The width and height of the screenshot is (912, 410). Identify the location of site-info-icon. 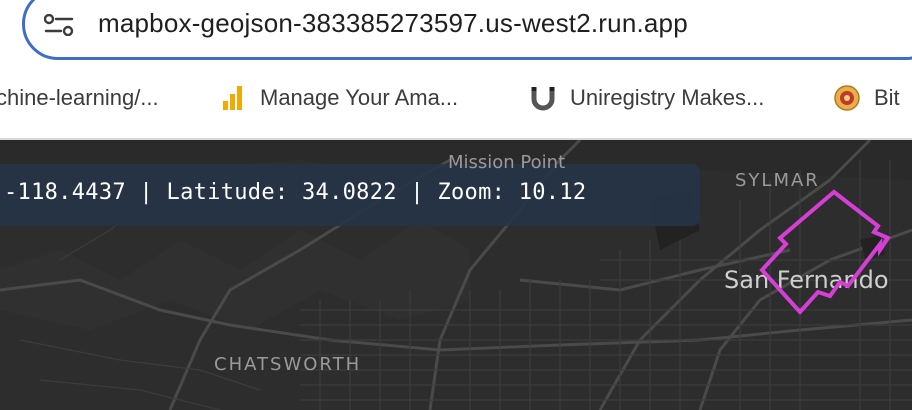
(59, 25).